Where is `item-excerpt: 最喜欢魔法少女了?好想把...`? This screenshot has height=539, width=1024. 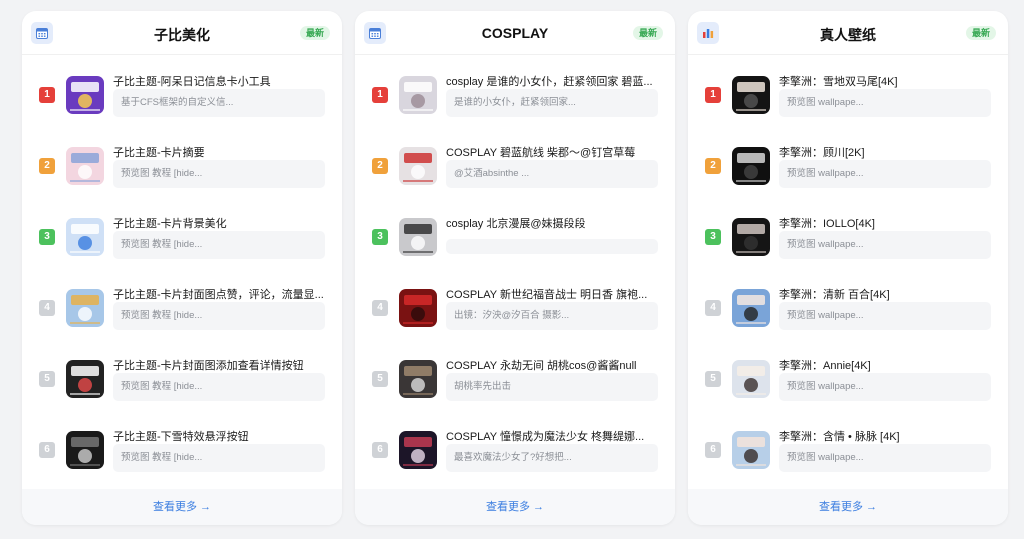 item-excerpt: 最喜欢魔法少女了?好想把... is located at coordinates (552, 458).